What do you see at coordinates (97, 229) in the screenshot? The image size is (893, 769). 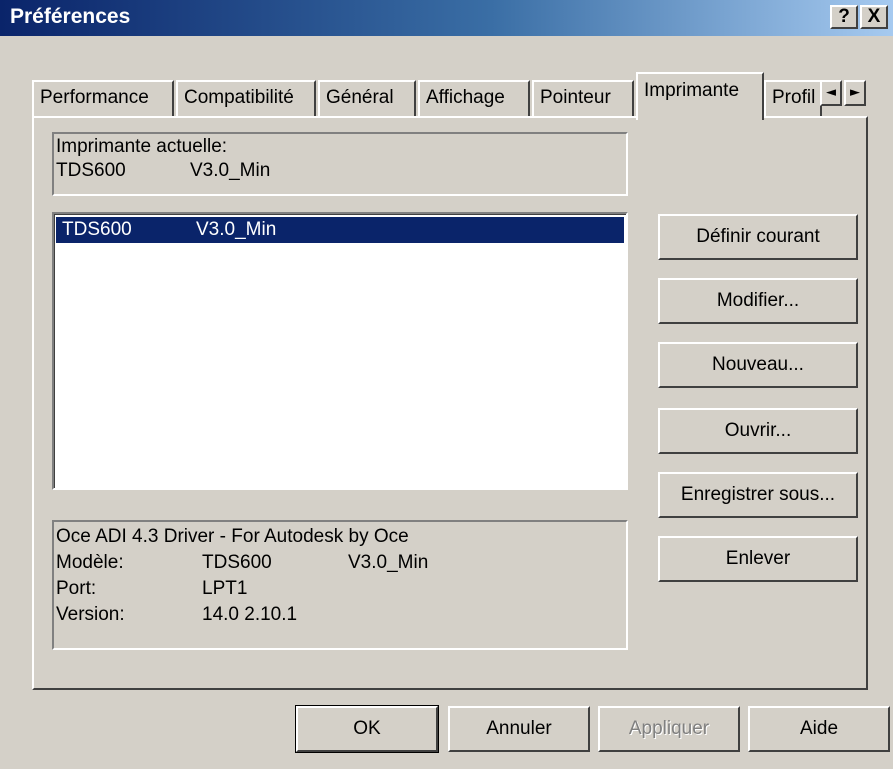 I see `list-item-name: TDS600` at bounding box center [97, 229].